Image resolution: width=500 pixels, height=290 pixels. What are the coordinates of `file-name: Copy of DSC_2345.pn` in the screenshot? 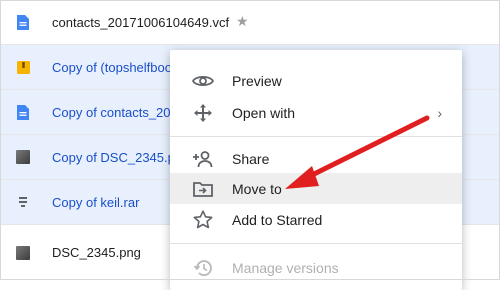 It's located at (117, 157).